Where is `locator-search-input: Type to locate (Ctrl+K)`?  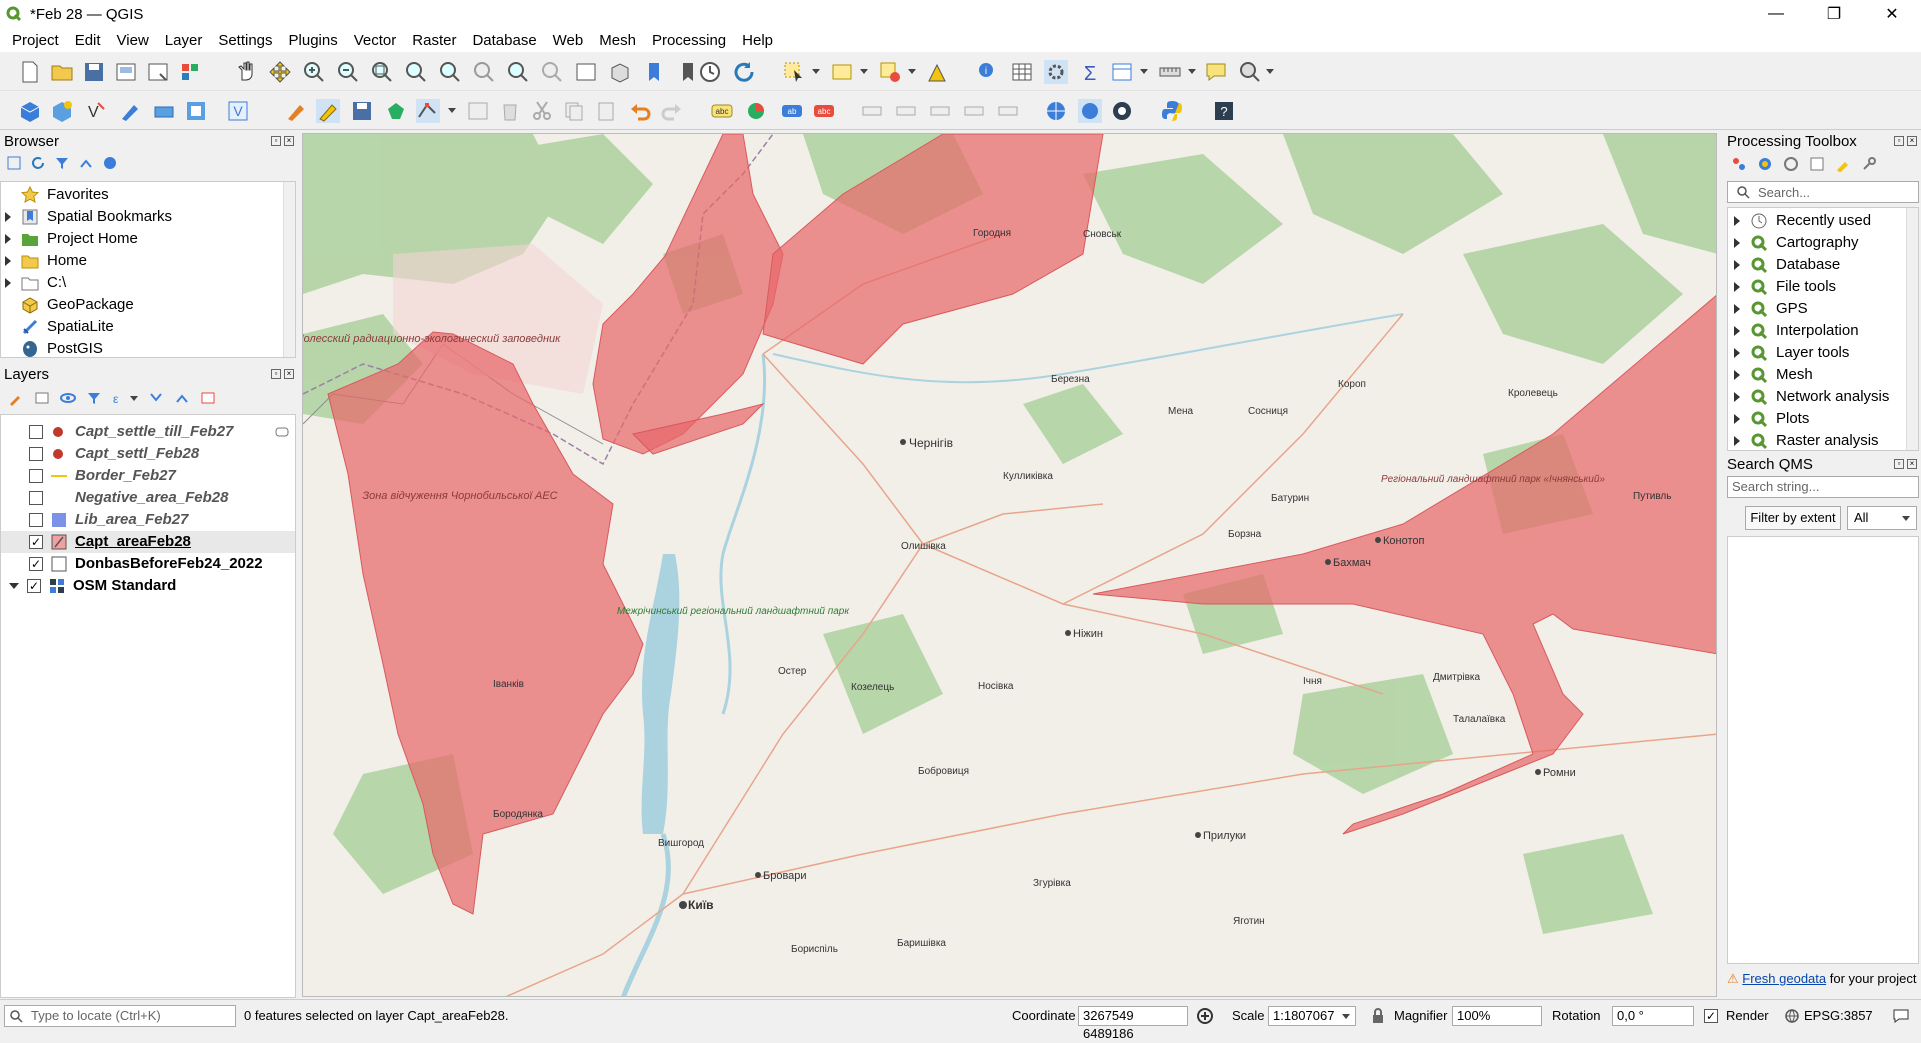 locator-search-input: Type to locate (Ctrl+K) is located at coordinates (120, 1016).